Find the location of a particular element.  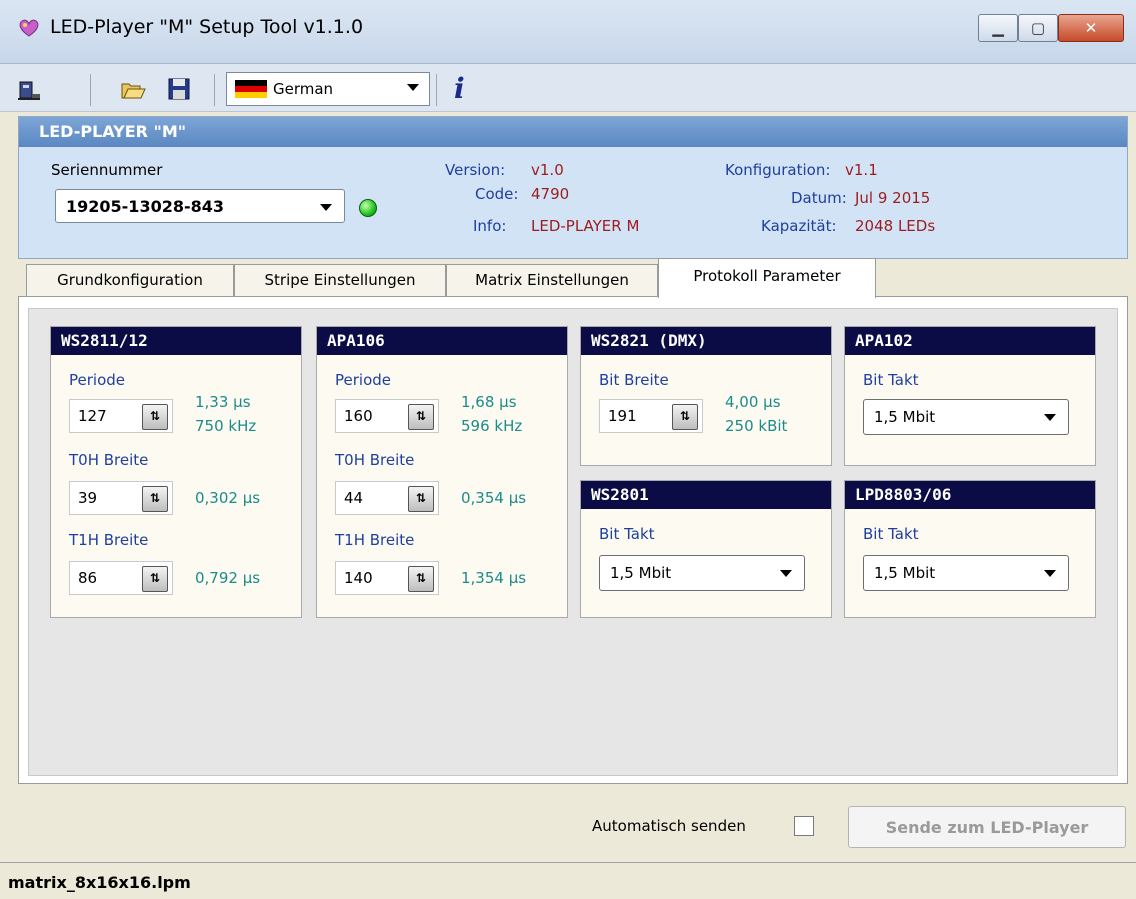

info-icon: i is located at coordinates (459, 88).